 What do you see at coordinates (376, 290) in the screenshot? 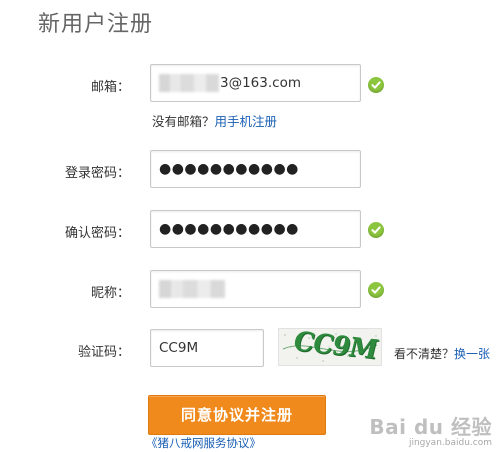
I see `nickname-valid-check-icon` at bounding box center [376, 290].